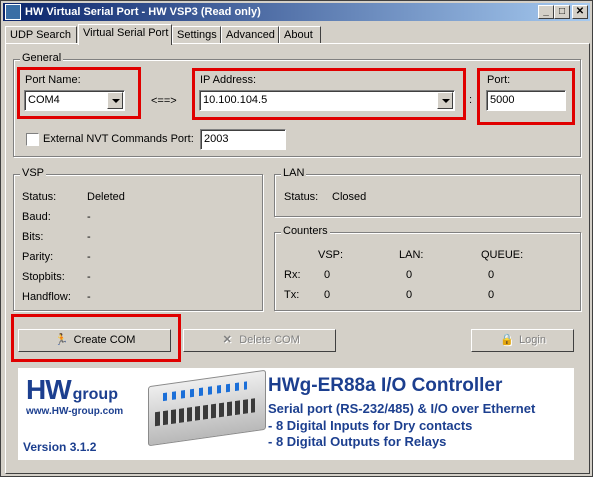 This screenshot has height=477, width=593. Describe the element at coordinates (292, 275) in the screenshot. I see `counters-rx-label: Rx:` at that location.